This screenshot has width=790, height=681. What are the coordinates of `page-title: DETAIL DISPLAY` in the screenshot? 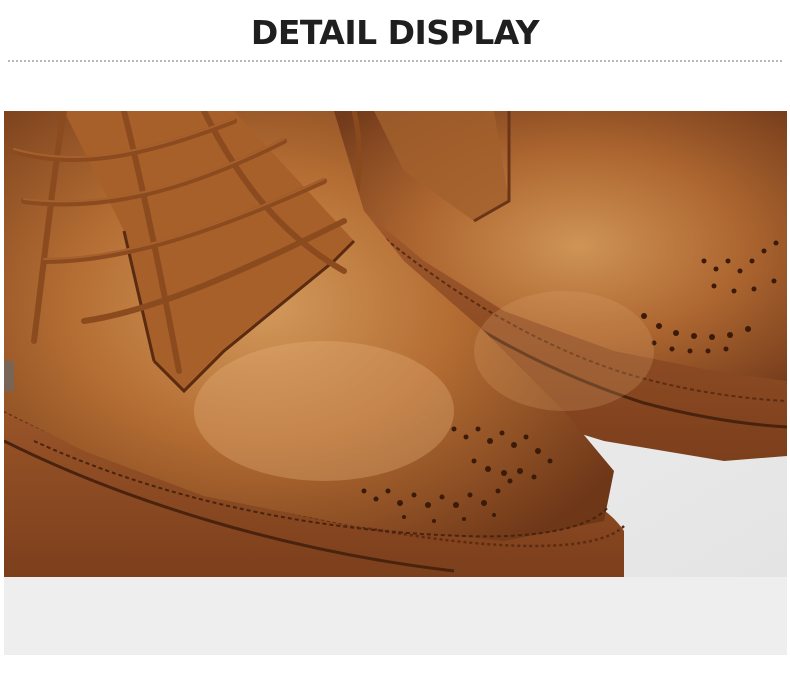 It's located at (395, 32).